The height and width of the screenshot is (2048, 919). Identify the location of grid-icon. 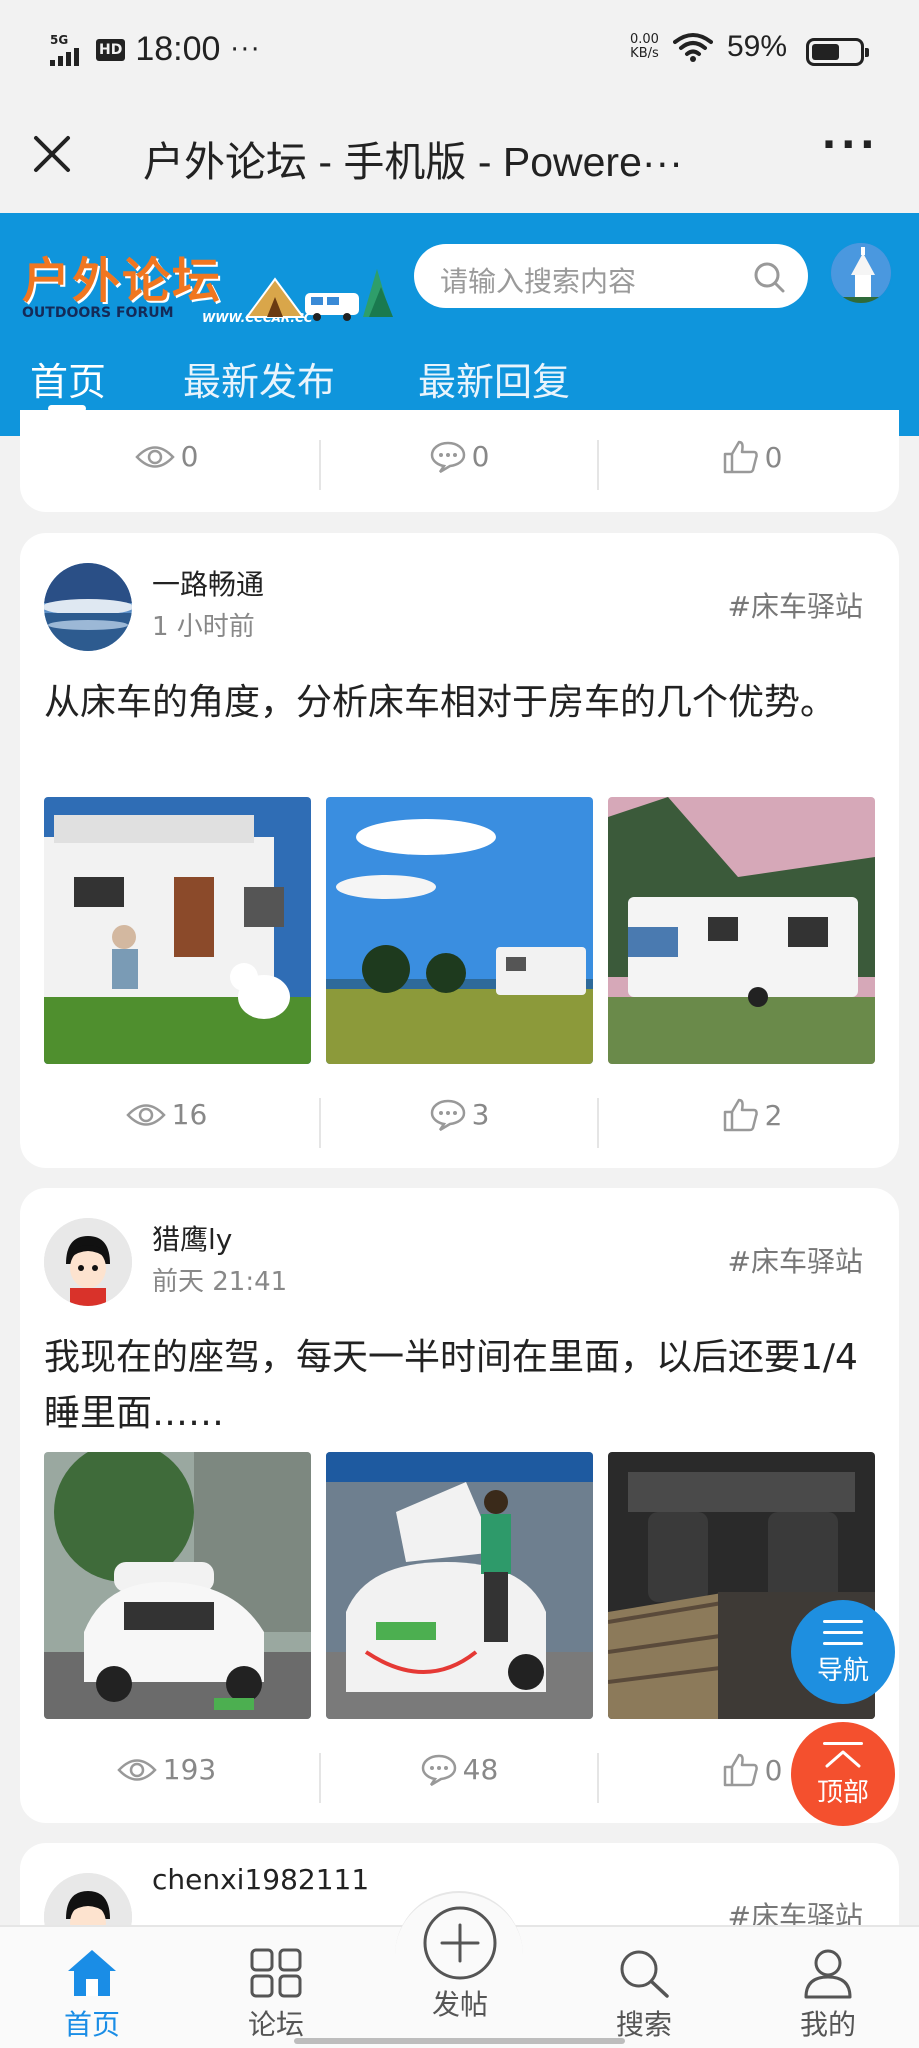
(276, 1973).